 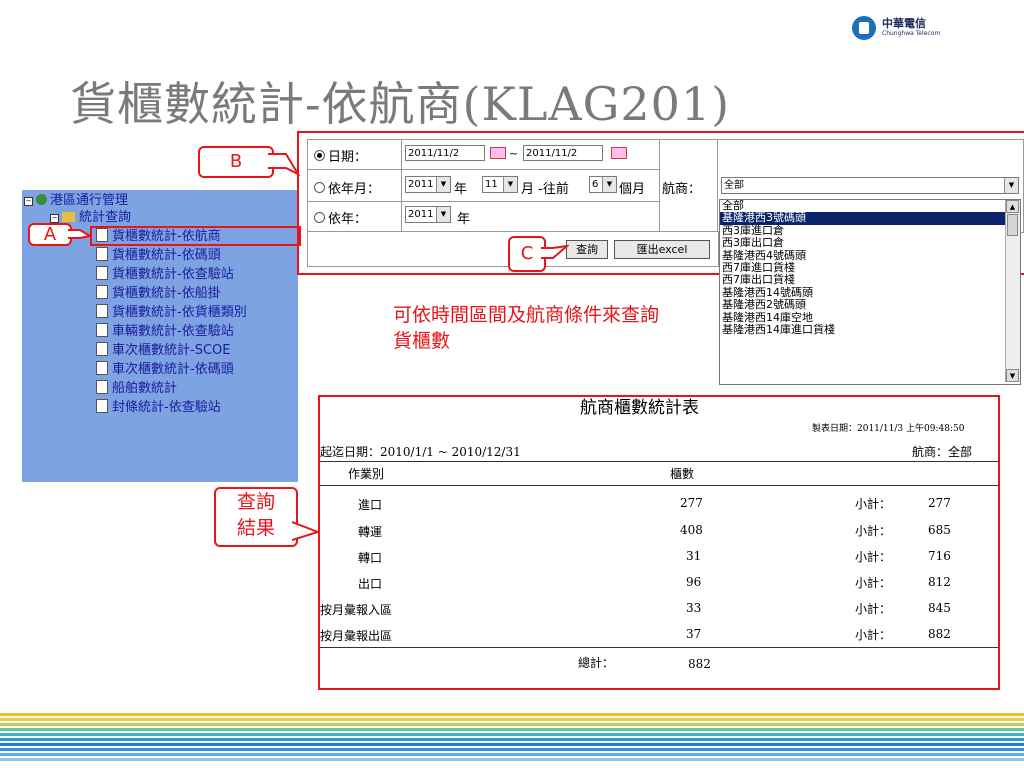 I want to click on logo-name-cn: 中華電信, so click(x=904, y=23).